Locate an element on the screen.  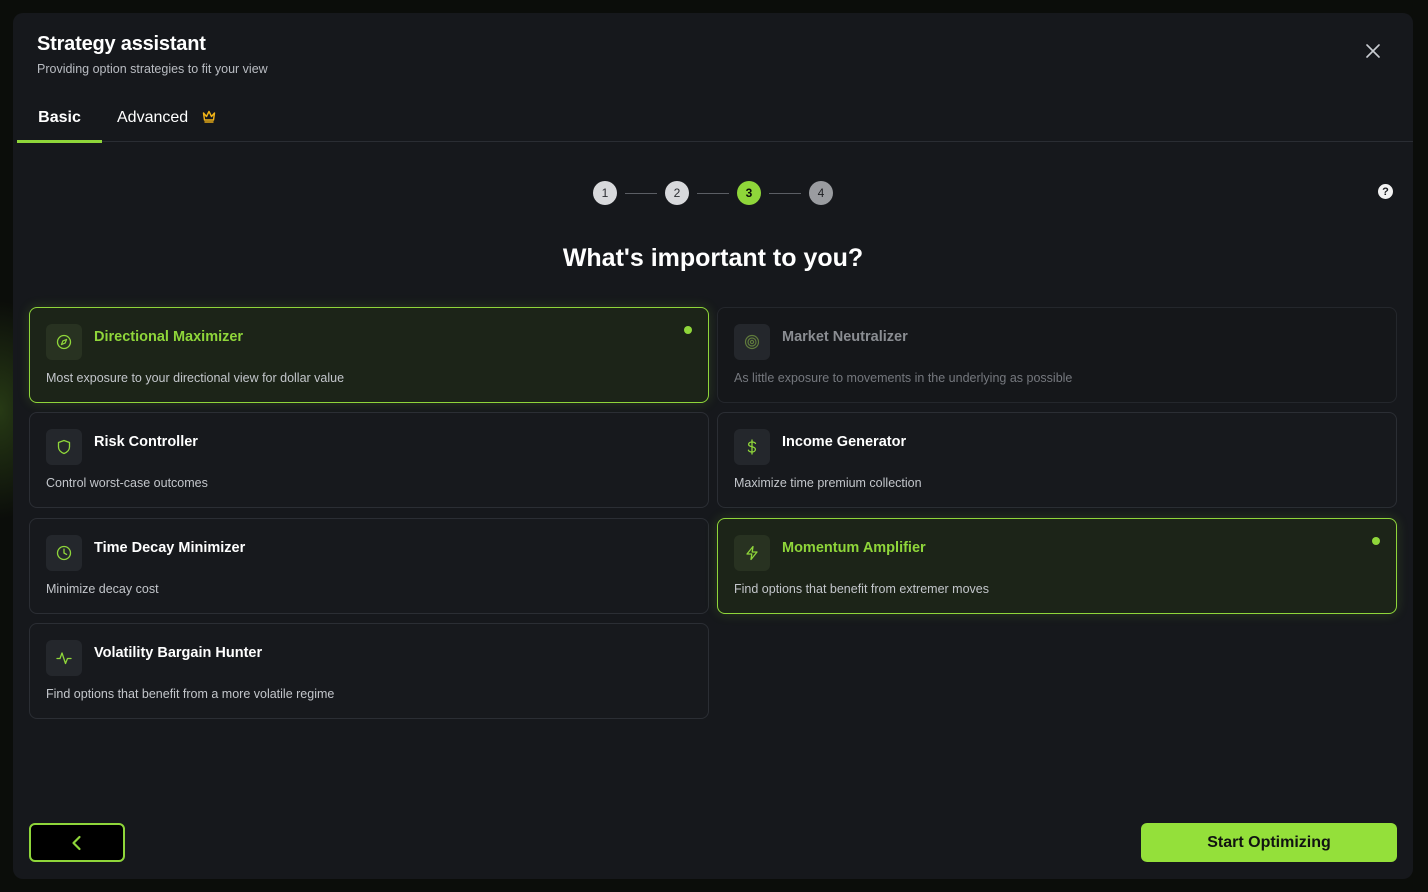
tab-basic-label: Basic is located at coordinates (59, 117).